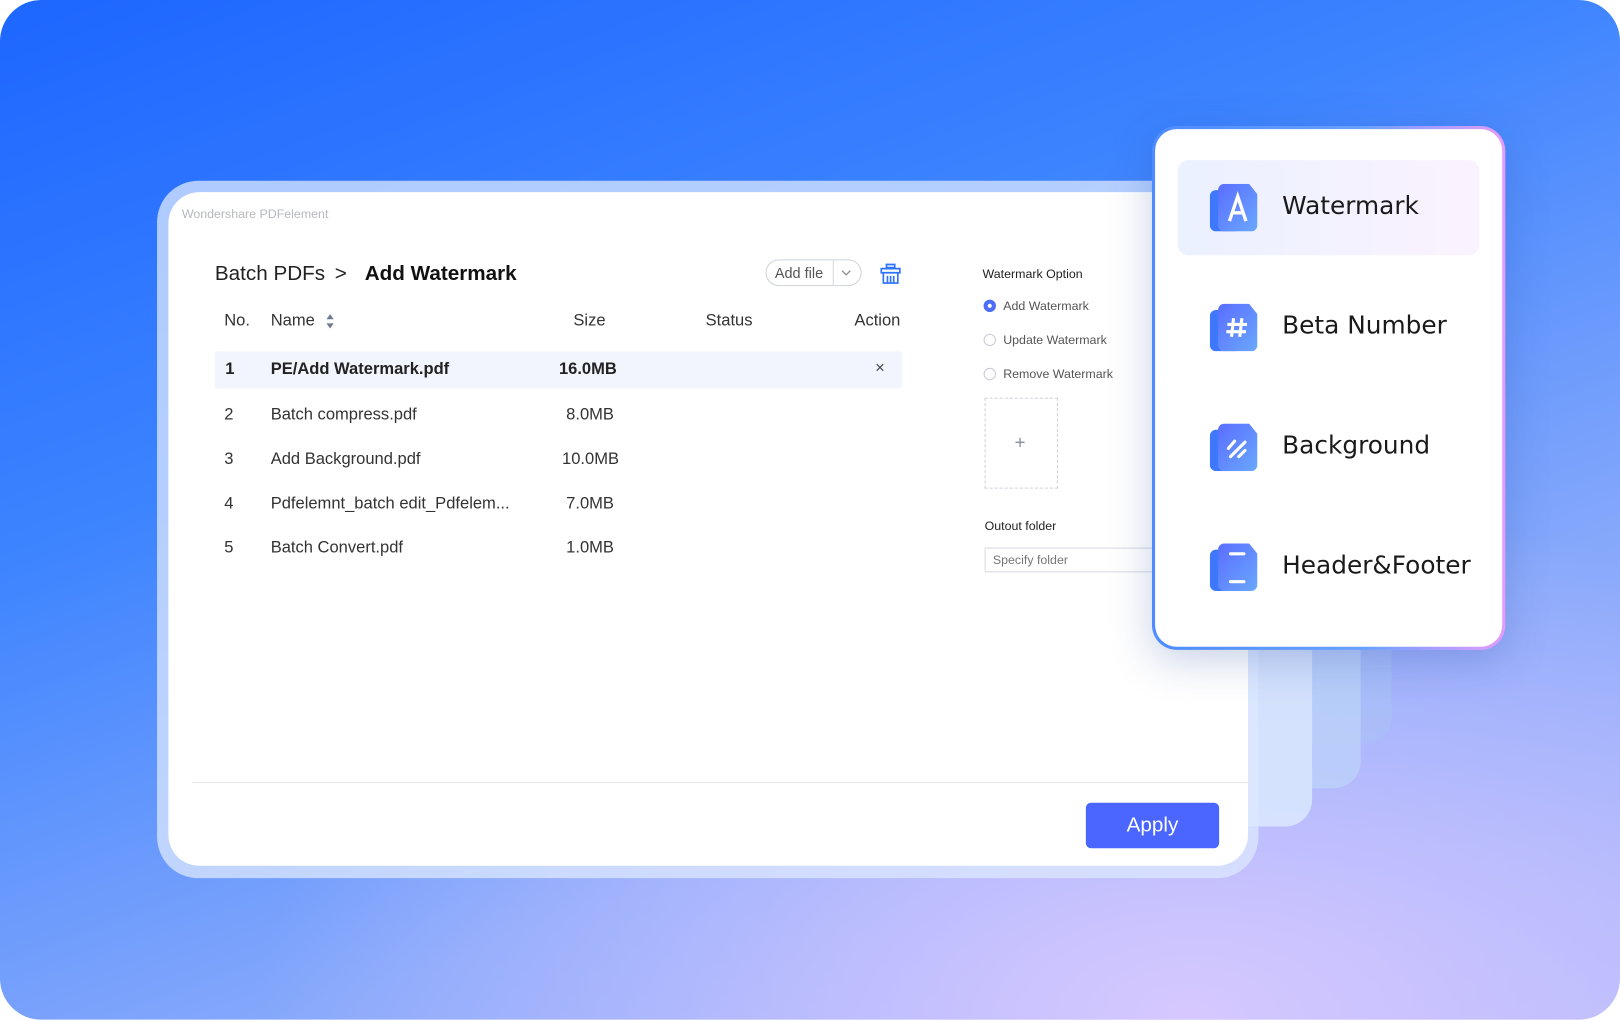 The width and height of the screenshot is (1620, 1020). I want to click on row-name: Batch Convert.pdf, so click(337, 548).